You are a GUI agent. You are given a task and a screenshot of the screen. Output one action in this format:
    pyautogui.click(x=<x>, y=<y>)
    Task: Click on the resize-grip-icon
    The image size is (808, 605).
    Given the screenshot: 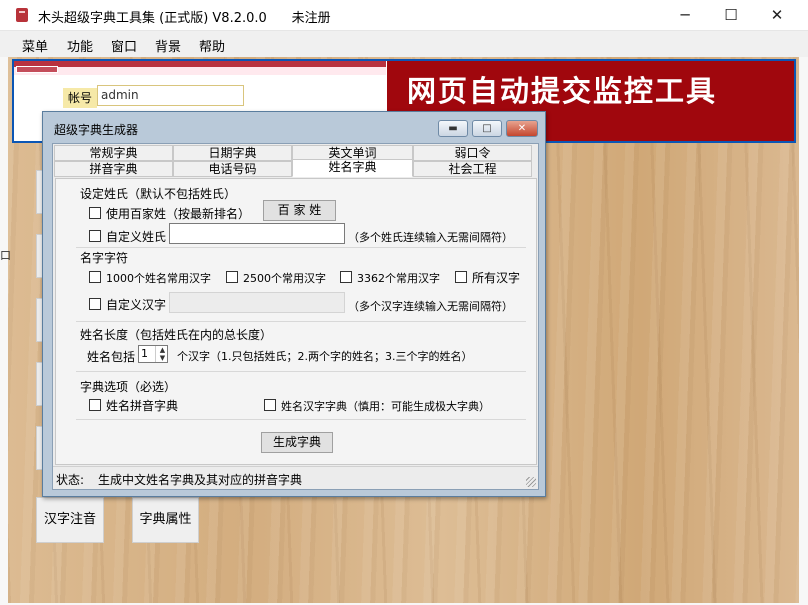 What is the action you would take?
    pyautogui.click(x=531, y=482)
    